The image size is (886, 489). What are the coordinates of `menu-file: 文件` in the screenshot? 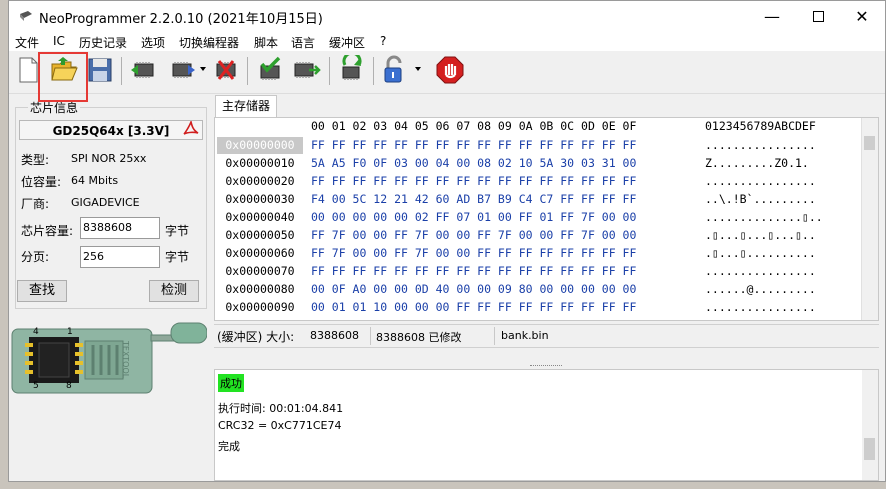 It's located at (27, 42).